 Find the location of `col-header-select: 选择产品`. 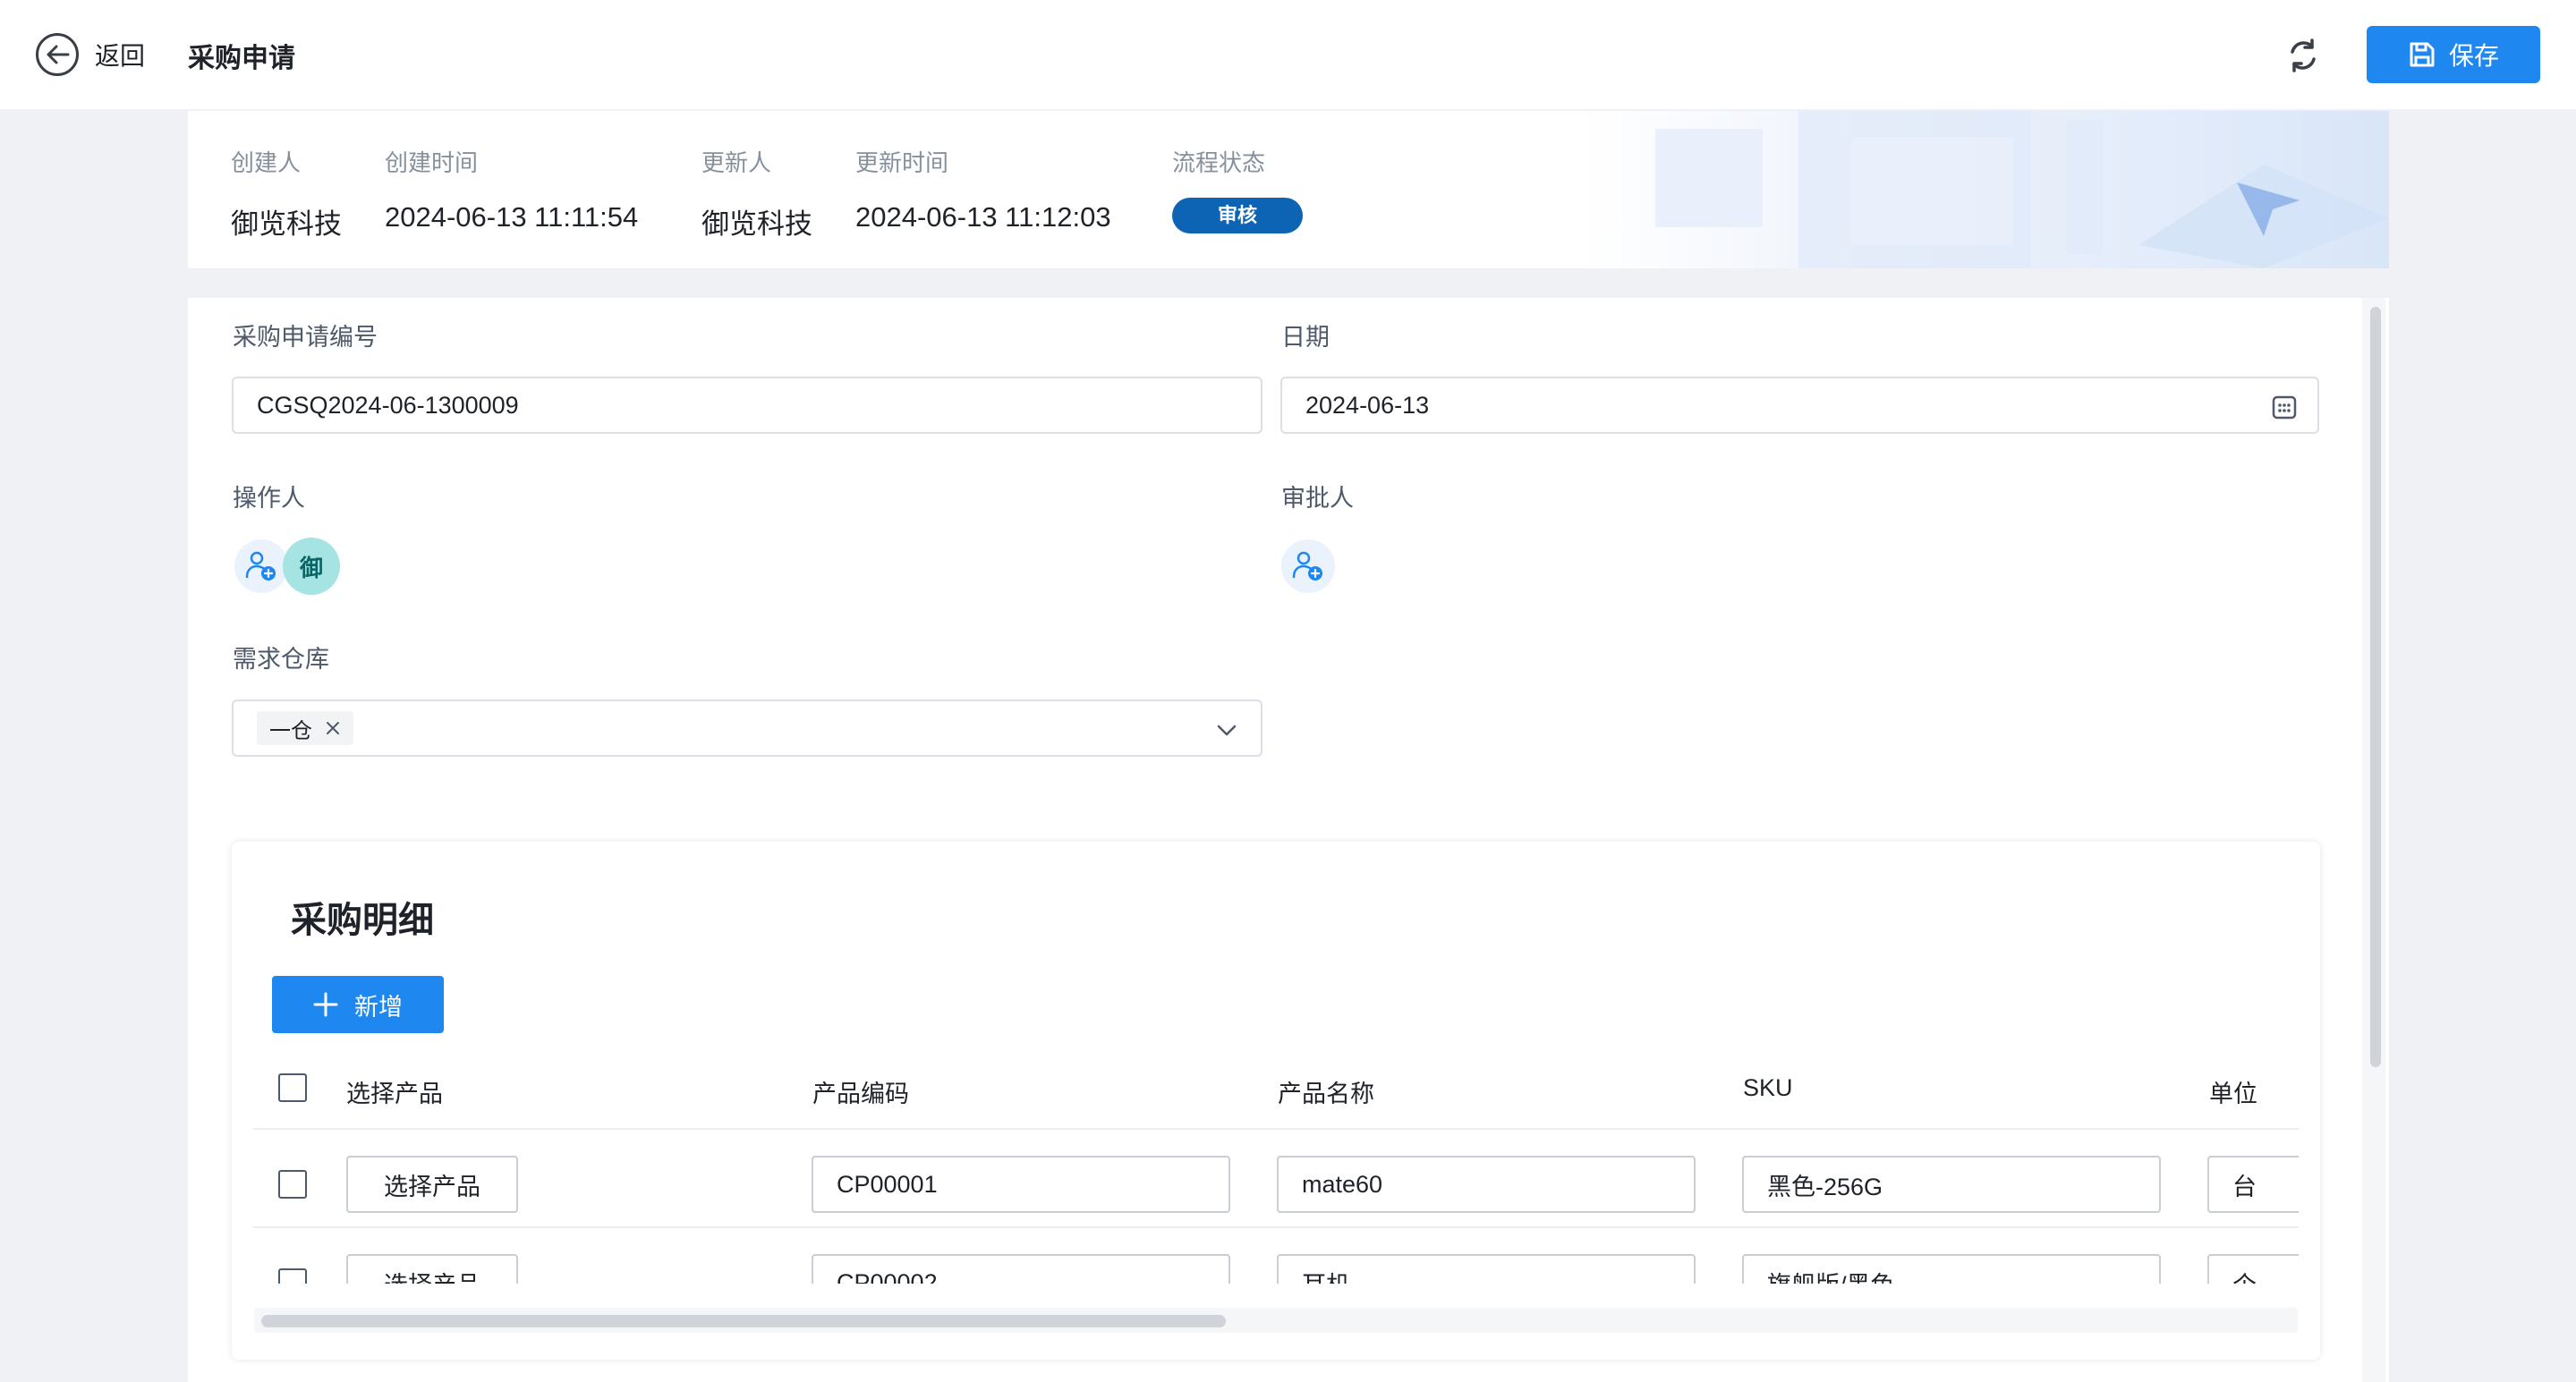

col-header-select: 选择产品 is located at coordinates (394, 1094).